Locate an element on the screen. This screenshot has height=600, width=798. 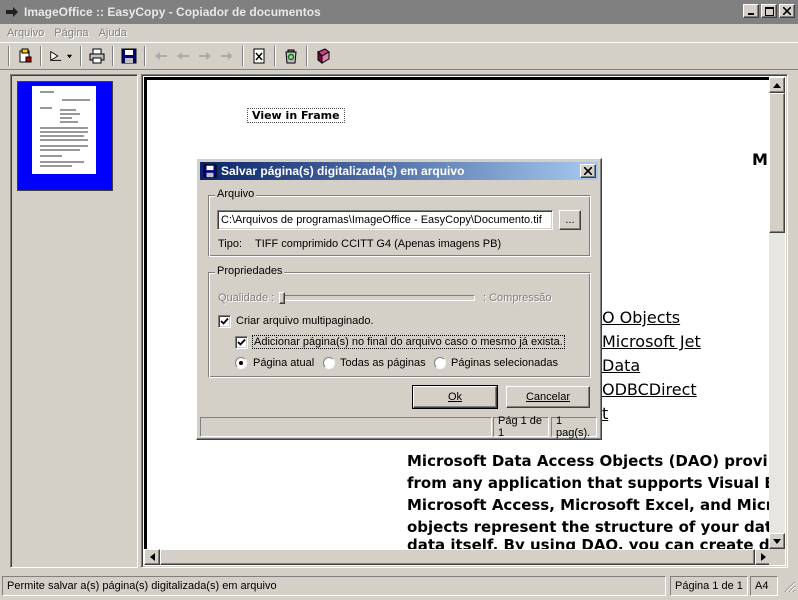
excel-button is located at coordinates (259, 56).